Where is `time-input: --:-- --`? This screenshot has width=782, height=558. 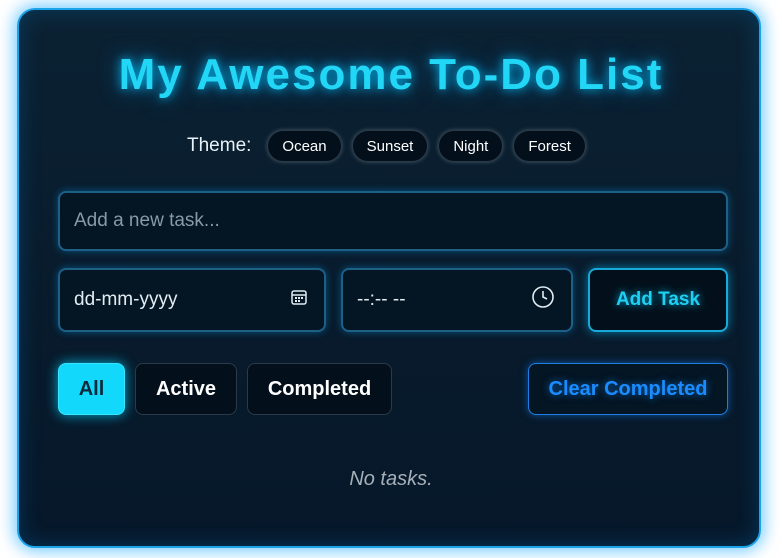
time-input: --:-- -- is located at coordinates (457, 300).